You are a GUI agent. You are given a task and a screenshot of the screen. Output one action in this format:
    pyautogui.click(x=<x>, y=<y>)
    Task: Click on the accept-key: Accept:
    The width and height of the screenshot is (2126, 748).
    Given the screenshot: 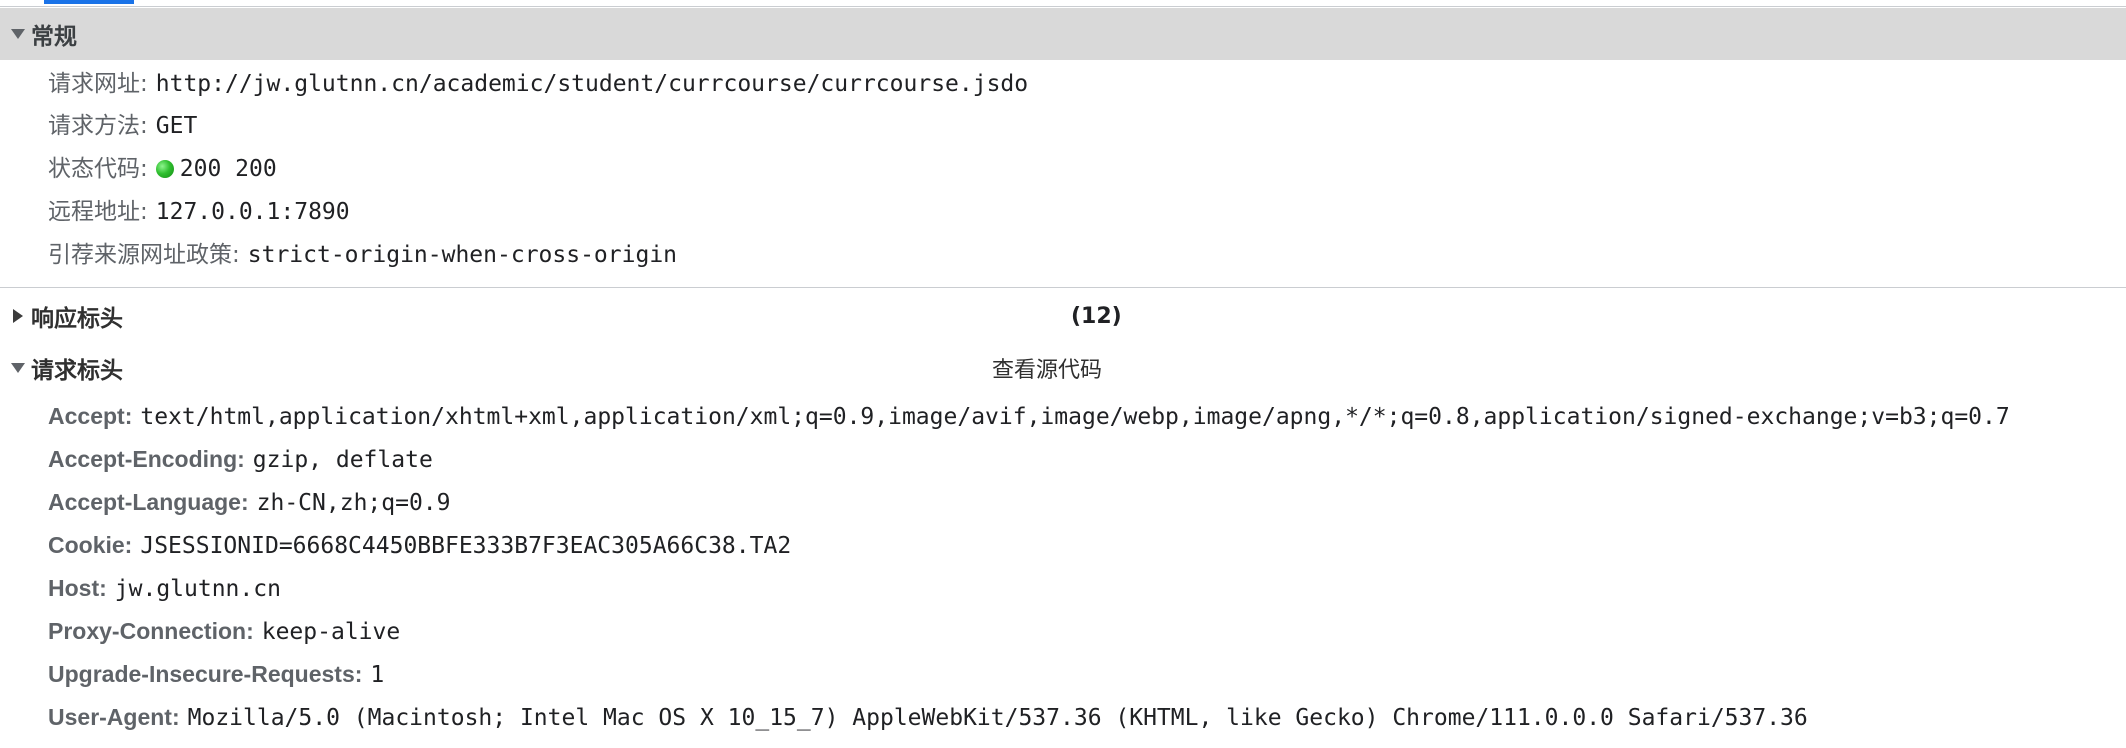 What is the action you would take?
    pyautogui.click(x=90, y=416)
    